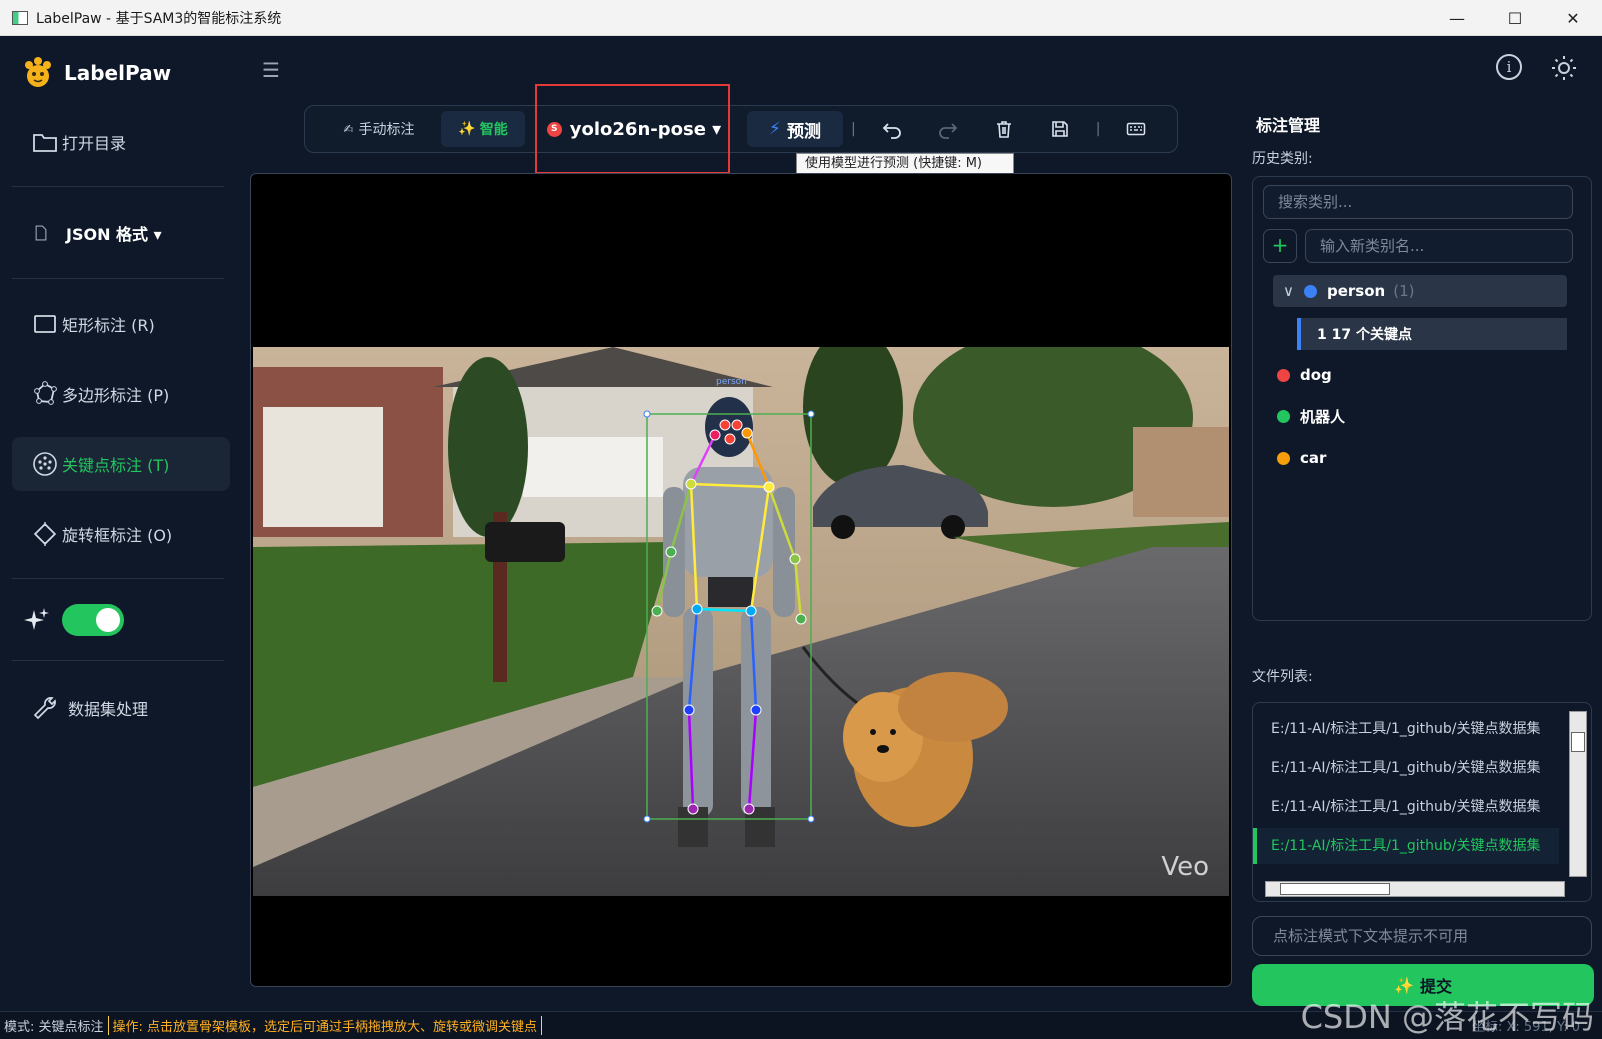 The width and height of the screenshot is (1602, 1039). Describe the element at coordinates (45, 143) in the screenshot. I see `folder-icon` at that location.